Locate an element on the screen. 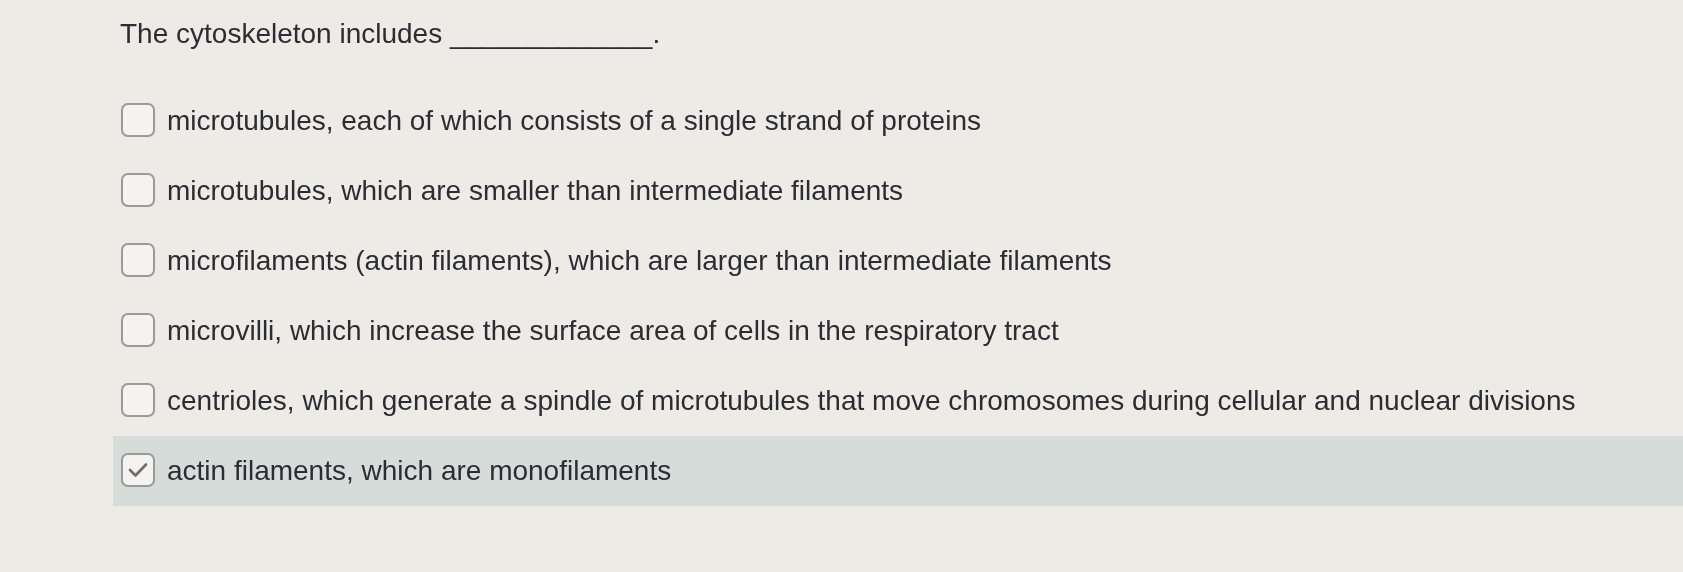 Image resolution: width=1683 pixels, height=572 pixels. check-icon is located at coordinates (138, 470).